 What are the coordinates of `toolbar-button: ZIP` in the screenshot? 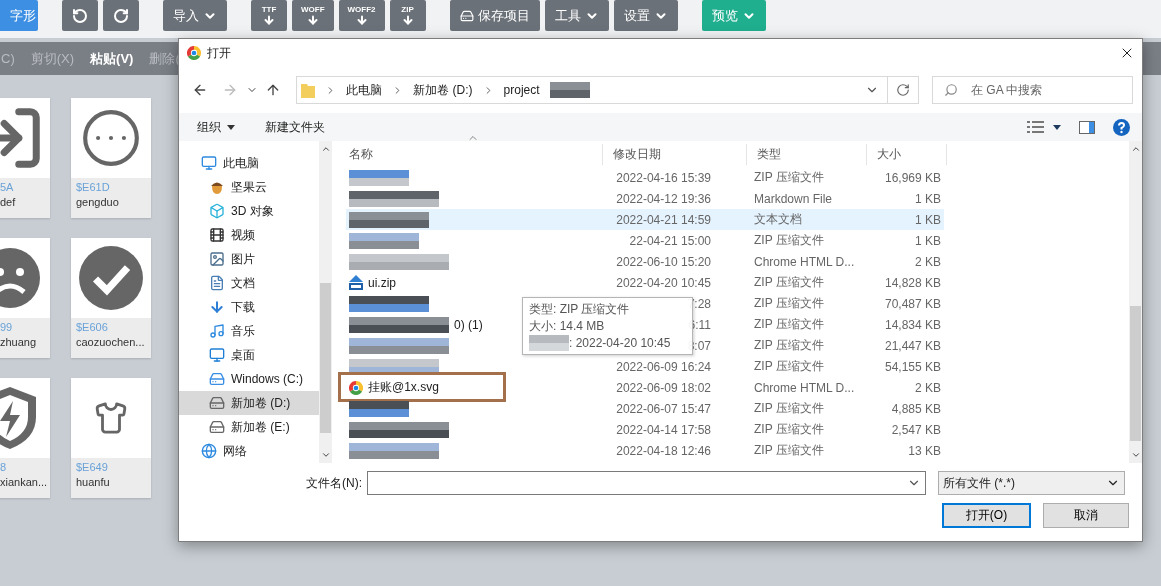 It's located at (407, 15).